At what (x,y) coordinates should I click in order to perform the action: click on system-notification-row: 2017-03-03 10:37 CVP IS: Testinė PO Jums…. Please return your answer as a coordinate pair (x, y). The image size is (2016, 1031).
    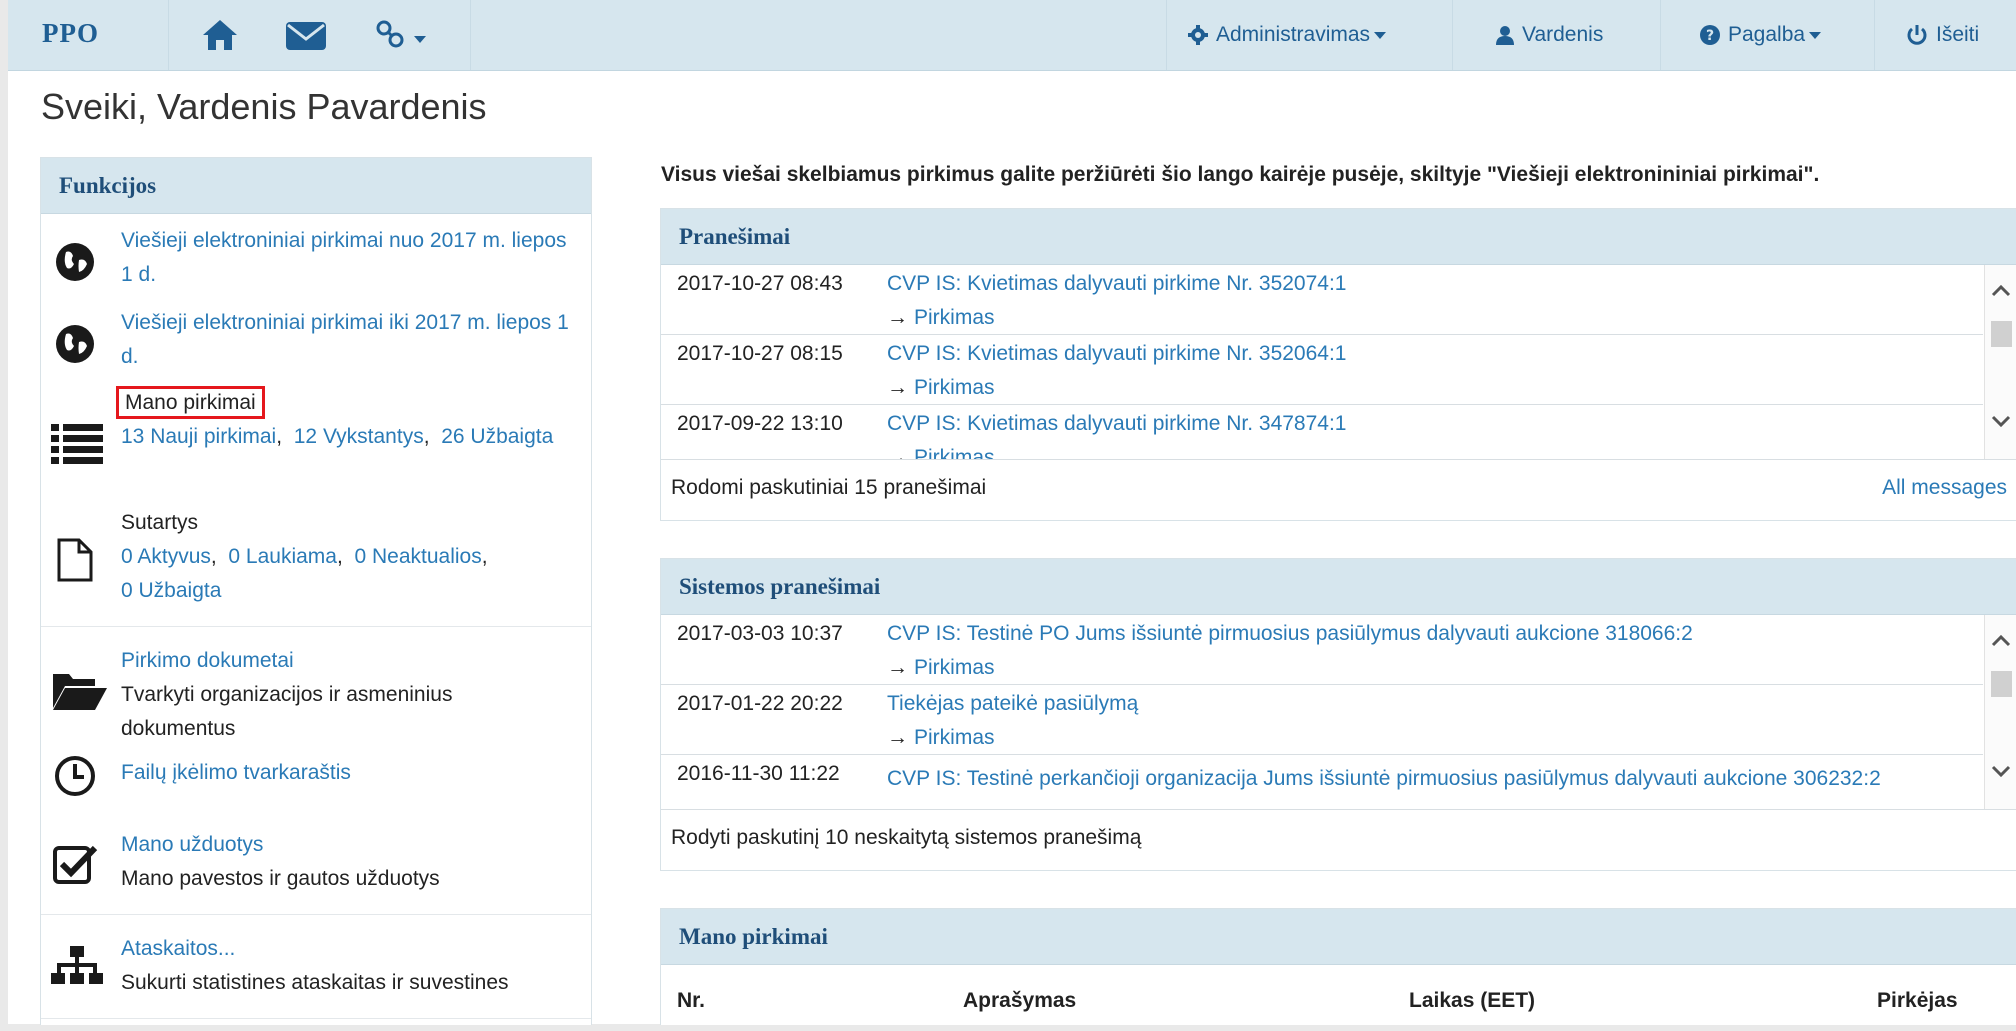
    Looking at the image, I should click on (1322, 650).